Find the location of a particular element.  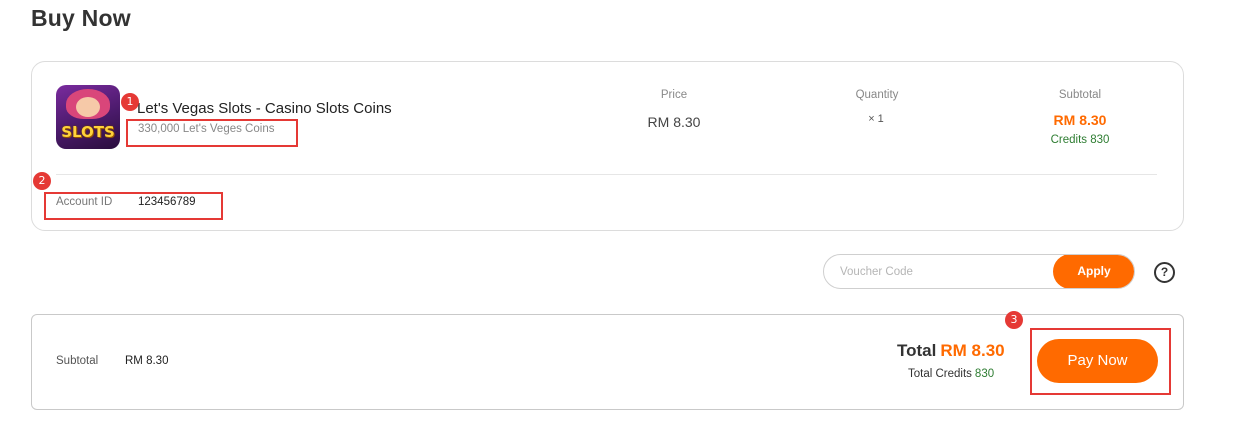

credits-value: Credits 830 is located at coordinates (1080, 140).